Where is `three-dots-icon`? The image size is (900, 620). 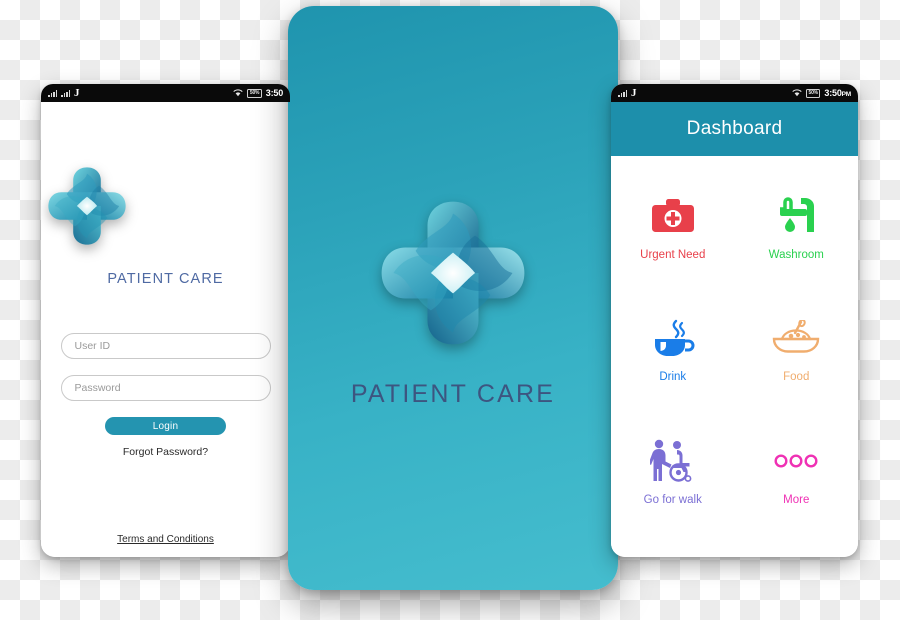 three-dots-icon is located at coordinates (796, 461).